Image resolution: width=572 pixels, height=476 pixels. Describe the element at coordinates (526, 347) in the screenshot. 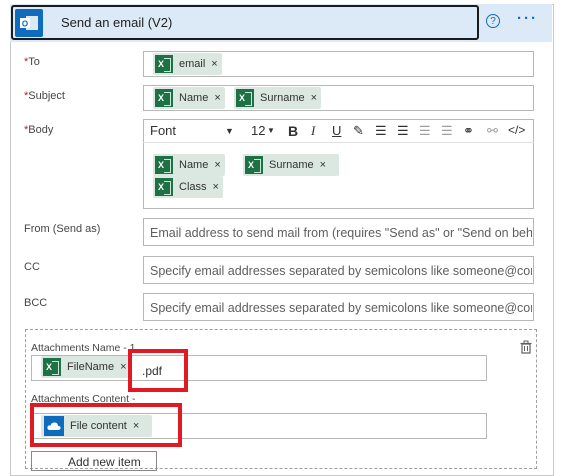

I see `delete-item-icon` at that location.